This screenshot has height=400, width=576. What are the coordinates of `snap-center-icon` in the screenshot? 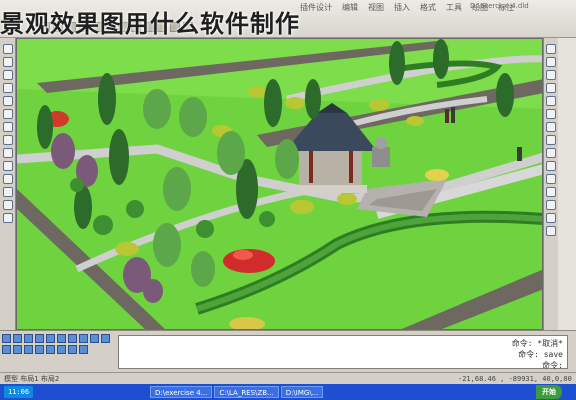 It's located at (28, 338).